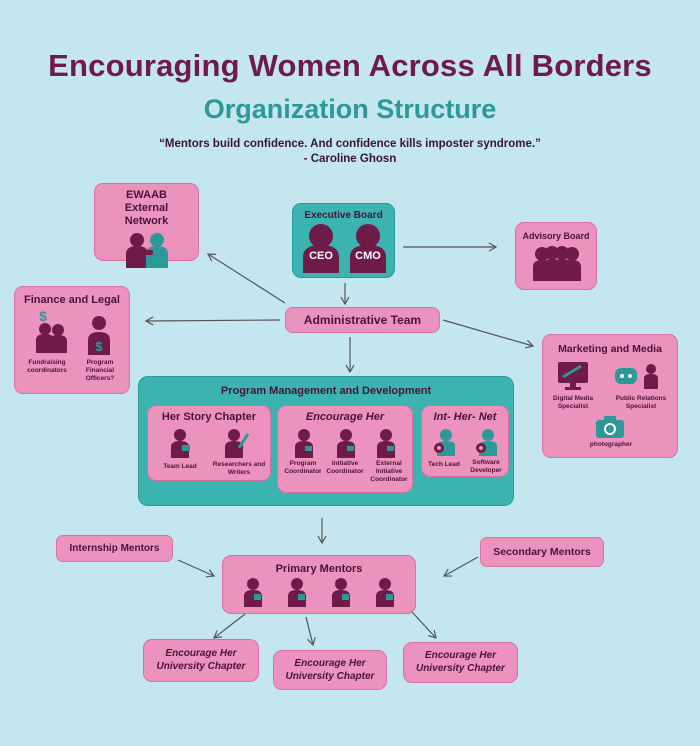 Image resolution: width=700 pixels, height=746 pixels. I want to click on chapter-box-1: Encourage Her University Chapter, so click(201, 660).